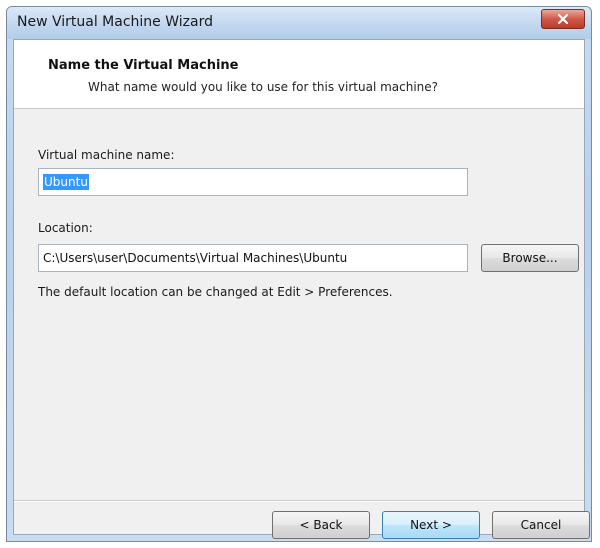  I want to click on footer-divider-highlight, so click(299, 501).